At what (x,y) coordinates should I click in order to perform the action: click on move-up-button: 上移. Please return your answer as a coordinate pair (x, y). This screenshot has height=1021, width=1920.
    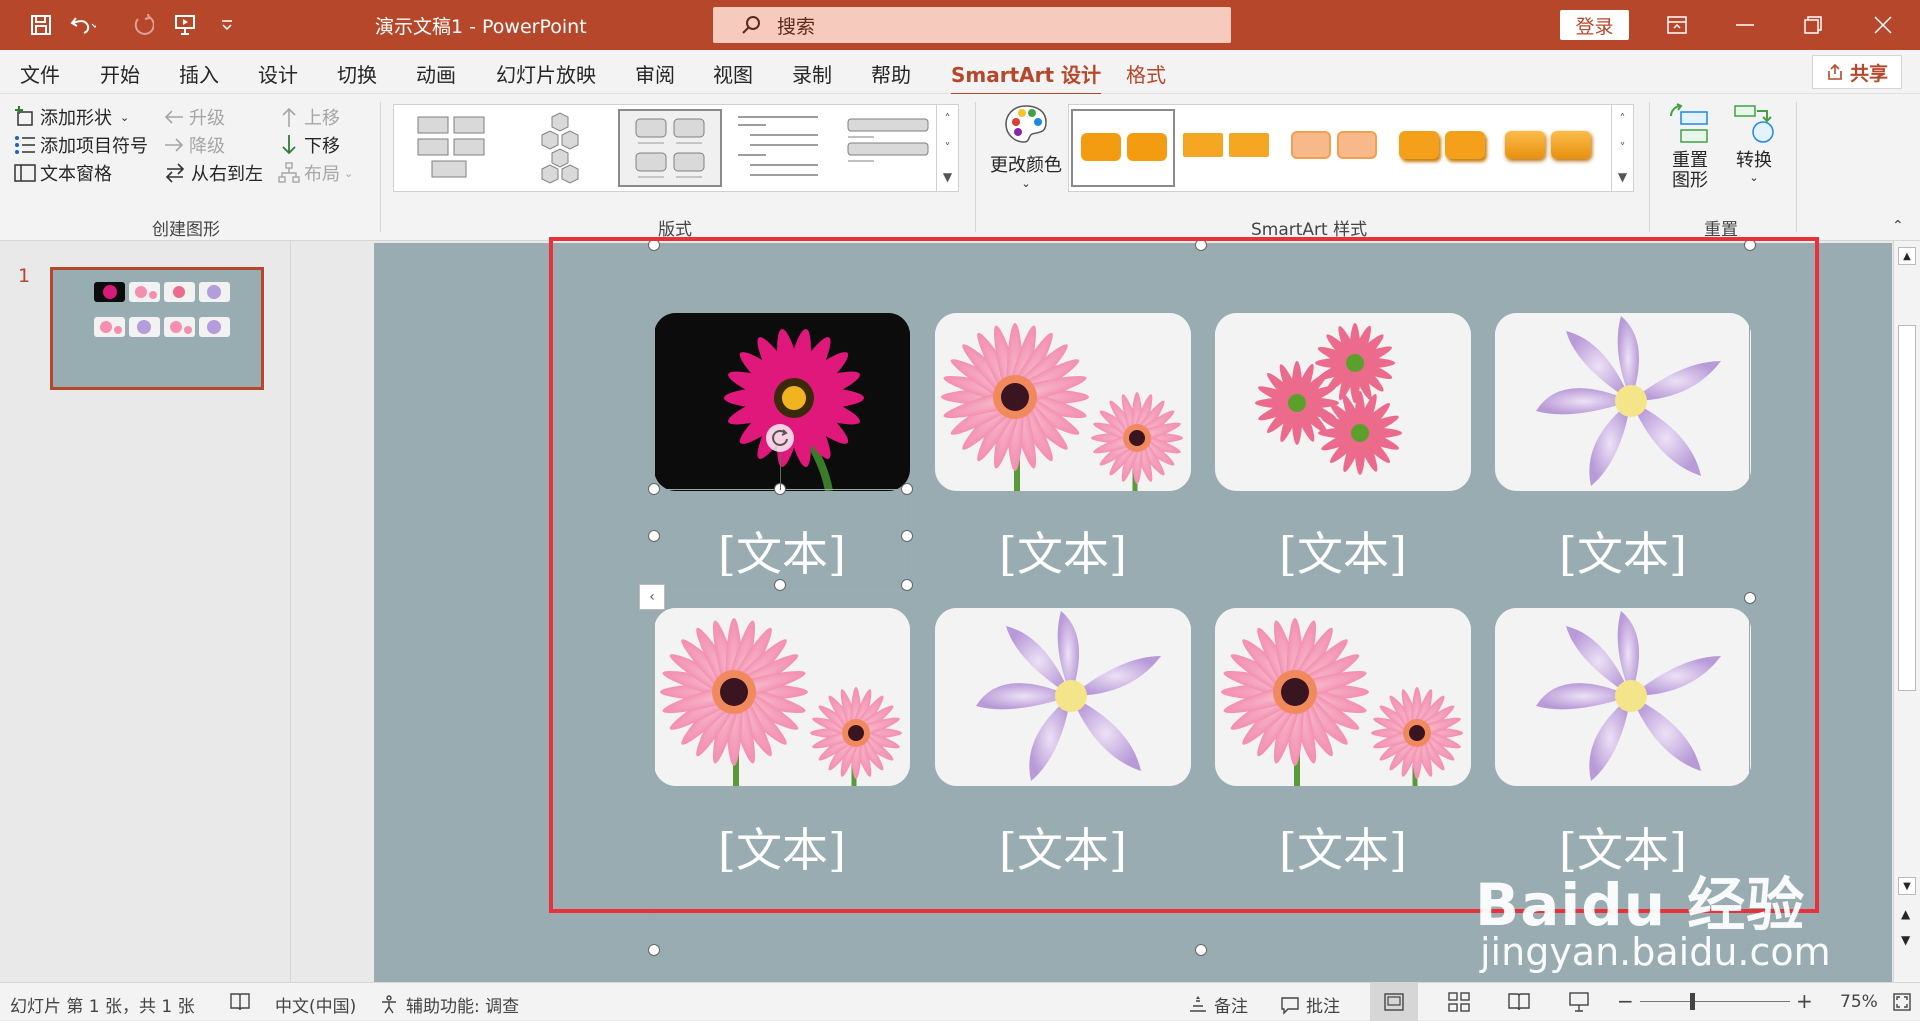
    Looking at the image, I should click on (309, 117).